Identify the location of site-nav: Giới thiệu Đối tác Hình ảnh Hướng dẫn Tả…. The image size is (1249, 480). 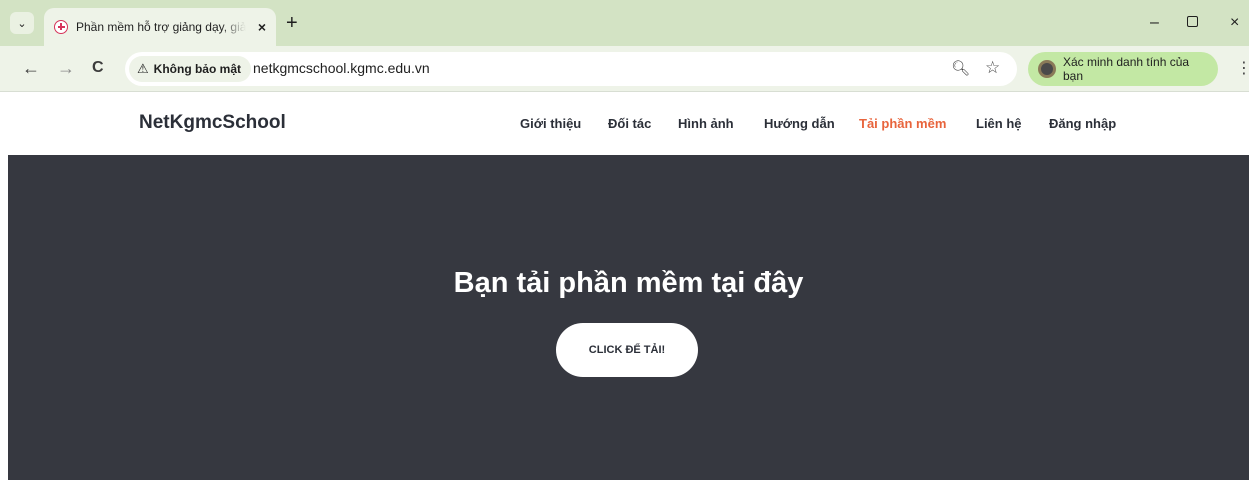
(628, 125).